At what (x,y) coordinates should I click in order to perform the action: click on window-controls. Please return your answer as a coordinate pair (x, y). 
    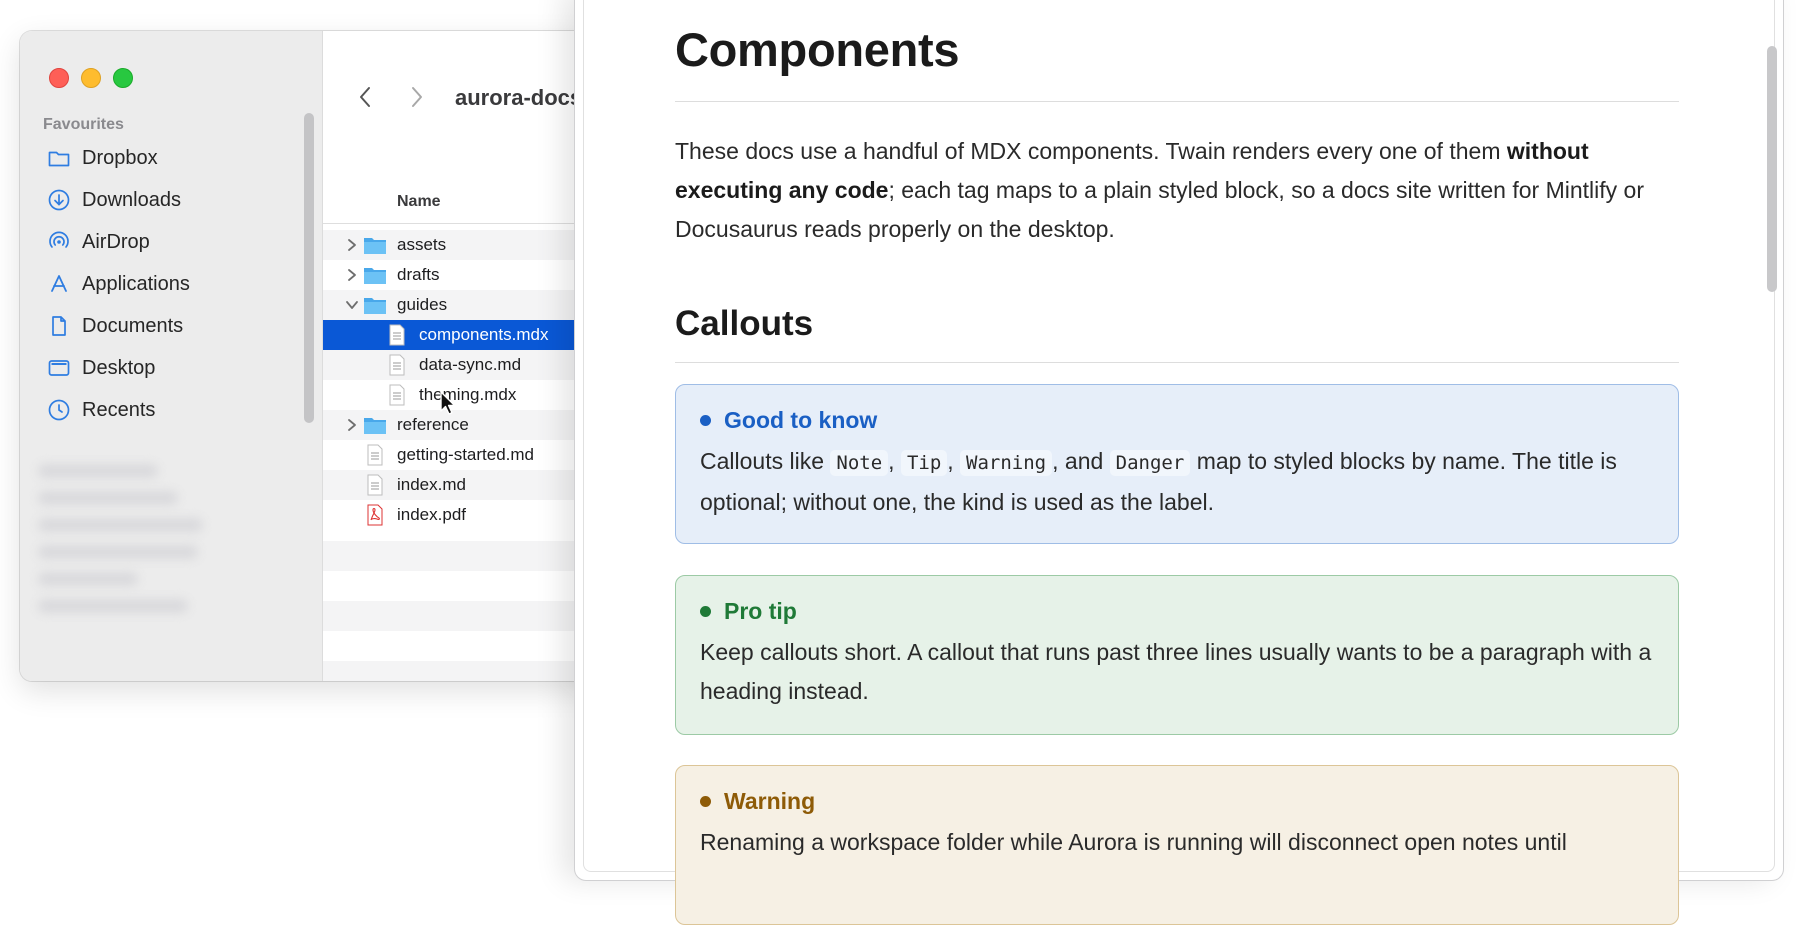
    Looking at the image, I should click on (91, 78).